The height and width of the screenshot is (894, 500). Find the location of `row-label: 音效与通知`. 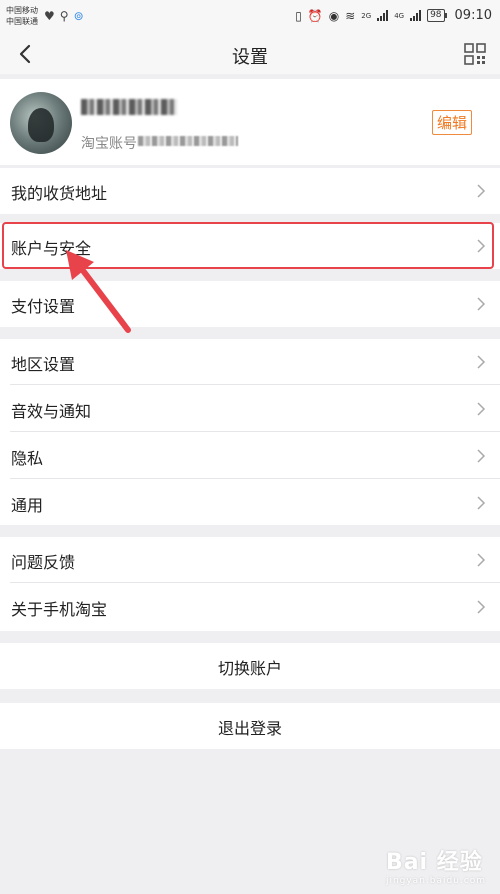

row-label: 音效与通知 is located at coordinates (51, 411).